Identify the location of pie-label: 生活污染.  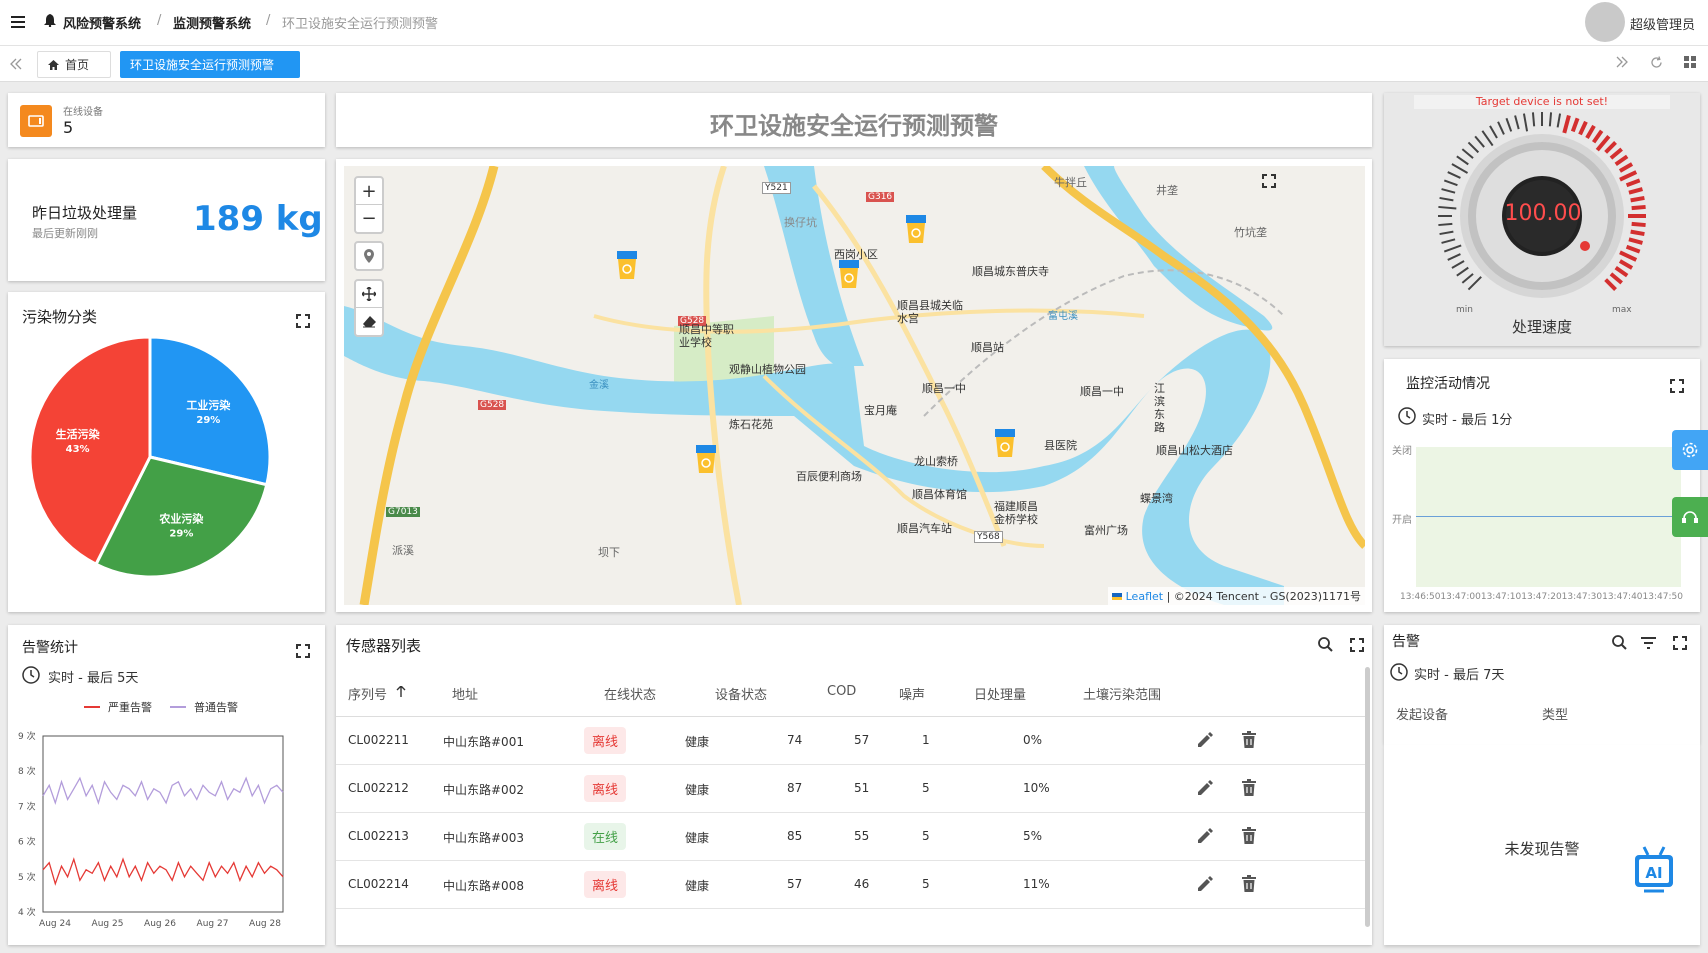
(78, 434).